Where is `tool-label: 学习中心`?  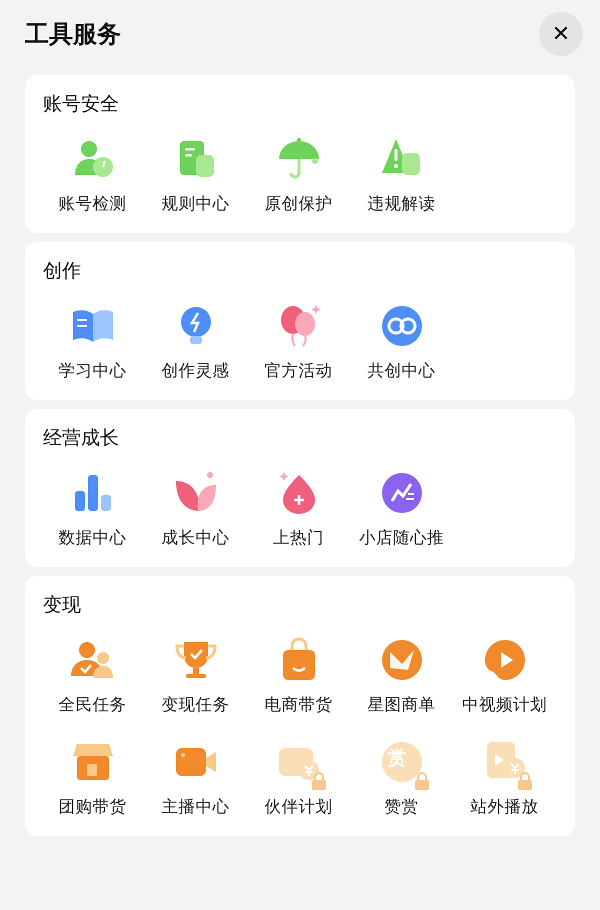
tool-label: 学习中心 is located at coordinates (92, 371).